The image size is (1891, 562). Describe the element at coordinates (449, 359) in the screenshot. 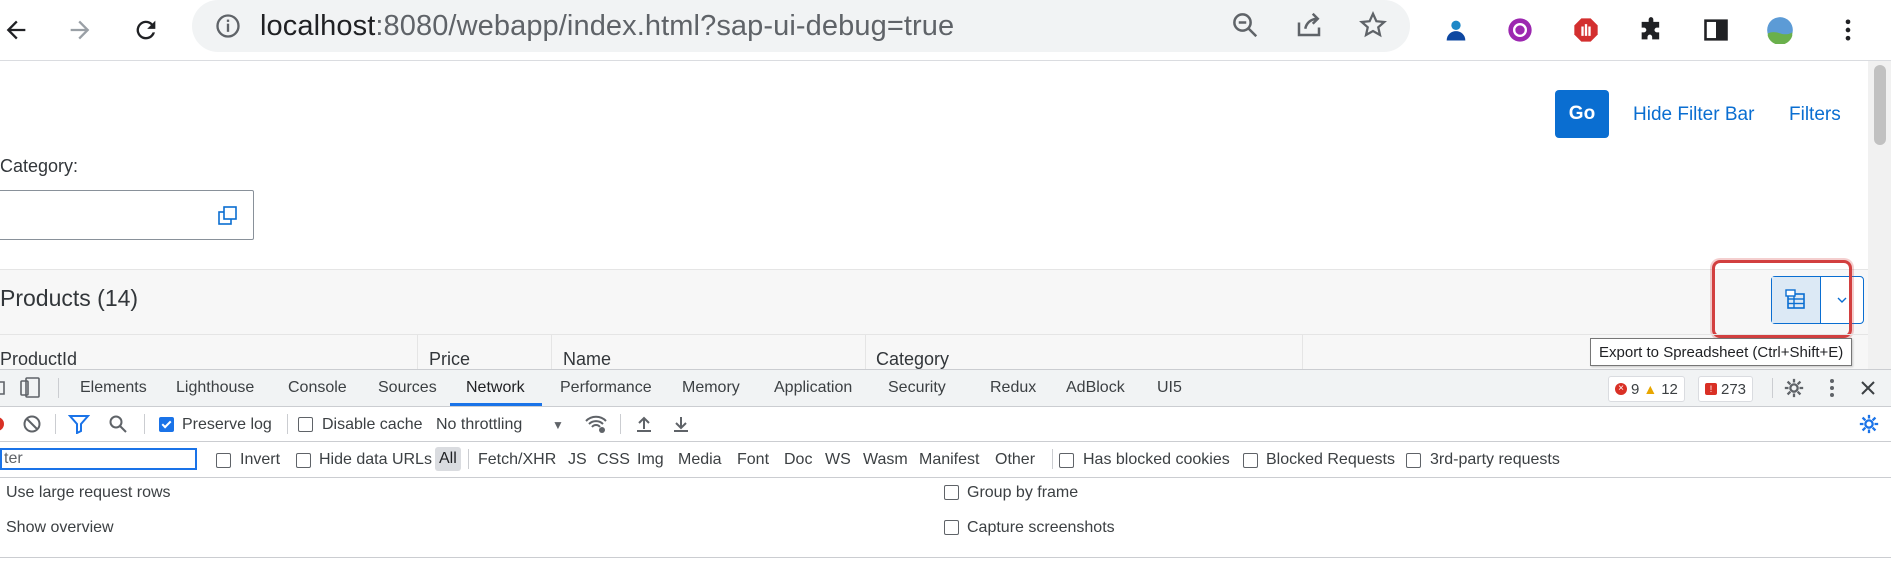

I see `column-header-price: Price` at that location.